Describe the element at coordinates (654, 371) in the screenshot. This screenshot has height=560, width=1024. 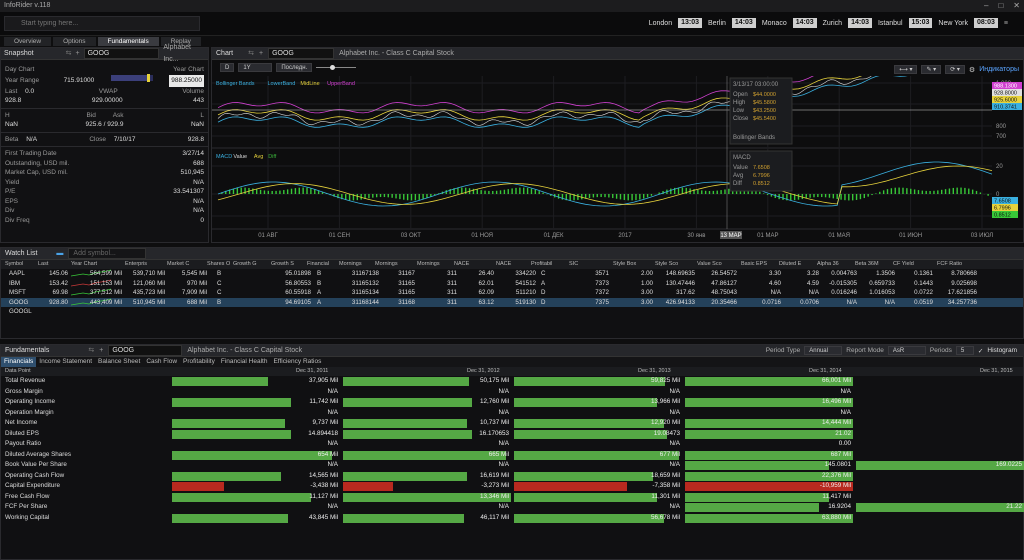
I see `year-header: Dec 31, 2013` at that location.